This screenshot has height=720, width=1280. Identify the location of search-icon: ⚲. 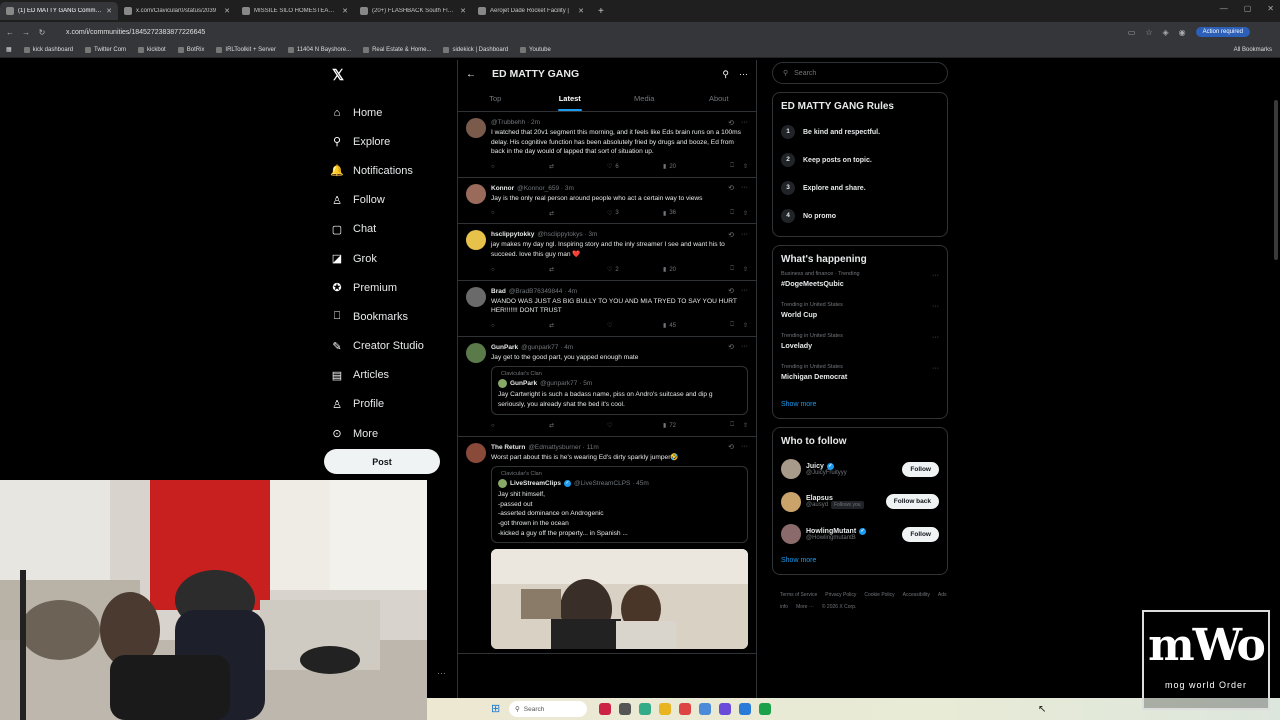
(725, 74).